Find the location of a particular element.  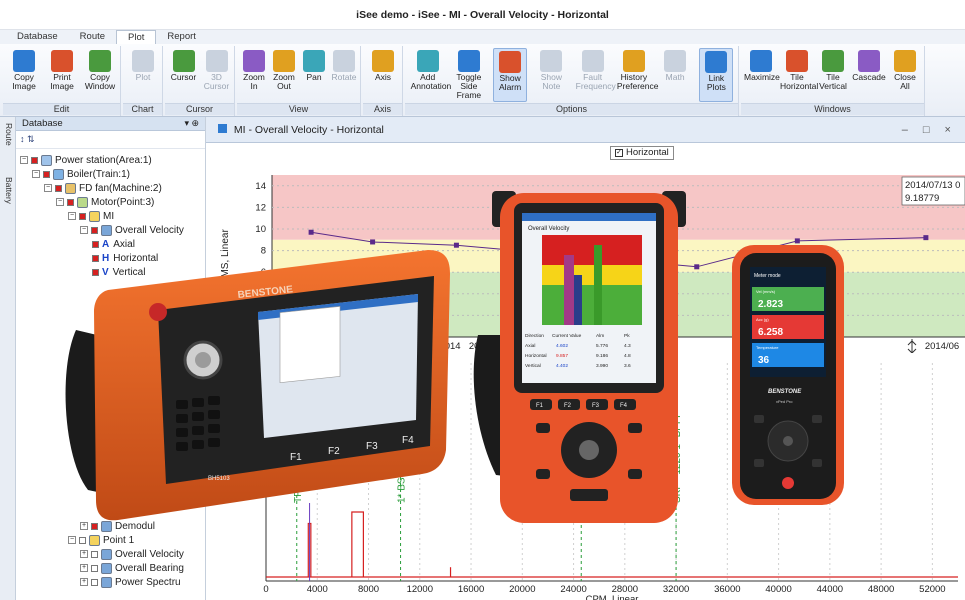

pin-icon: ▾ ⊕ is located at coordinates (191, 123).